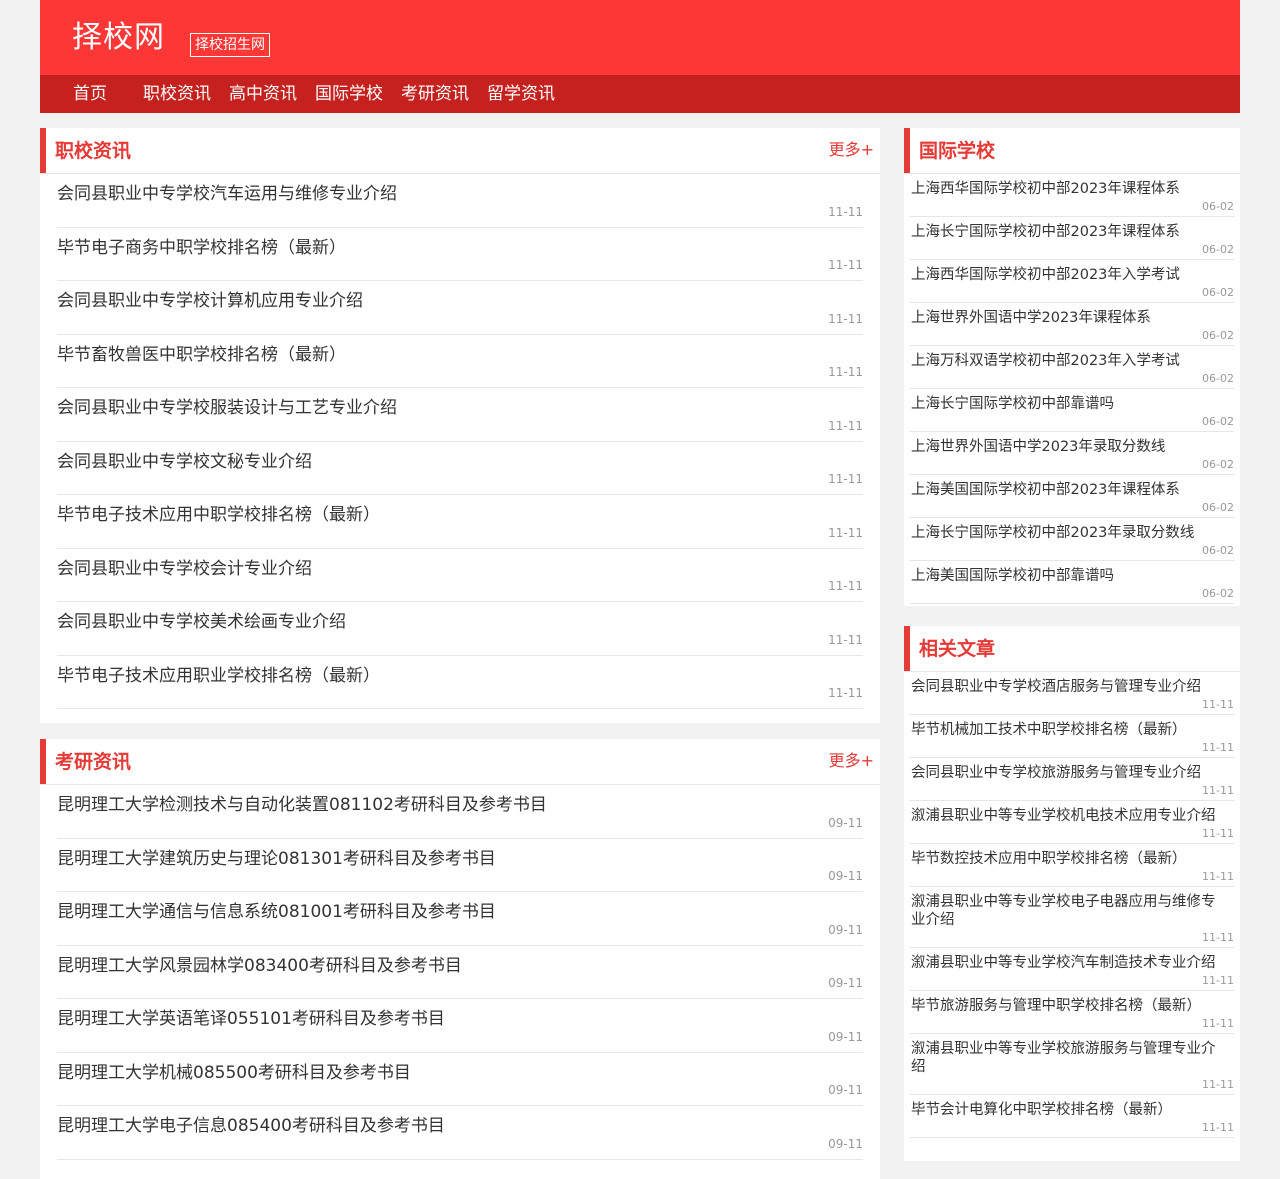 This screenshot has height=1179, width=1280. I want to click on list-item: 上海万科双语学校初中部2023年入学考试 06-02, so click(1072, 367).